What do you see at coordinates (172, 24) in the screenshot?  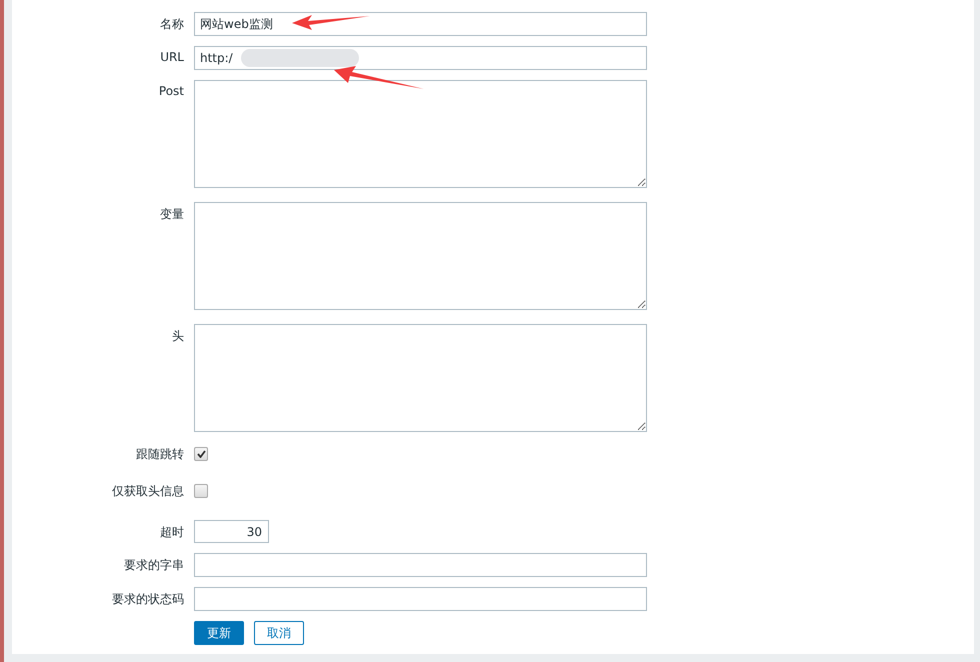 I see `field-label: 名称` at bounding box center [172, 24].